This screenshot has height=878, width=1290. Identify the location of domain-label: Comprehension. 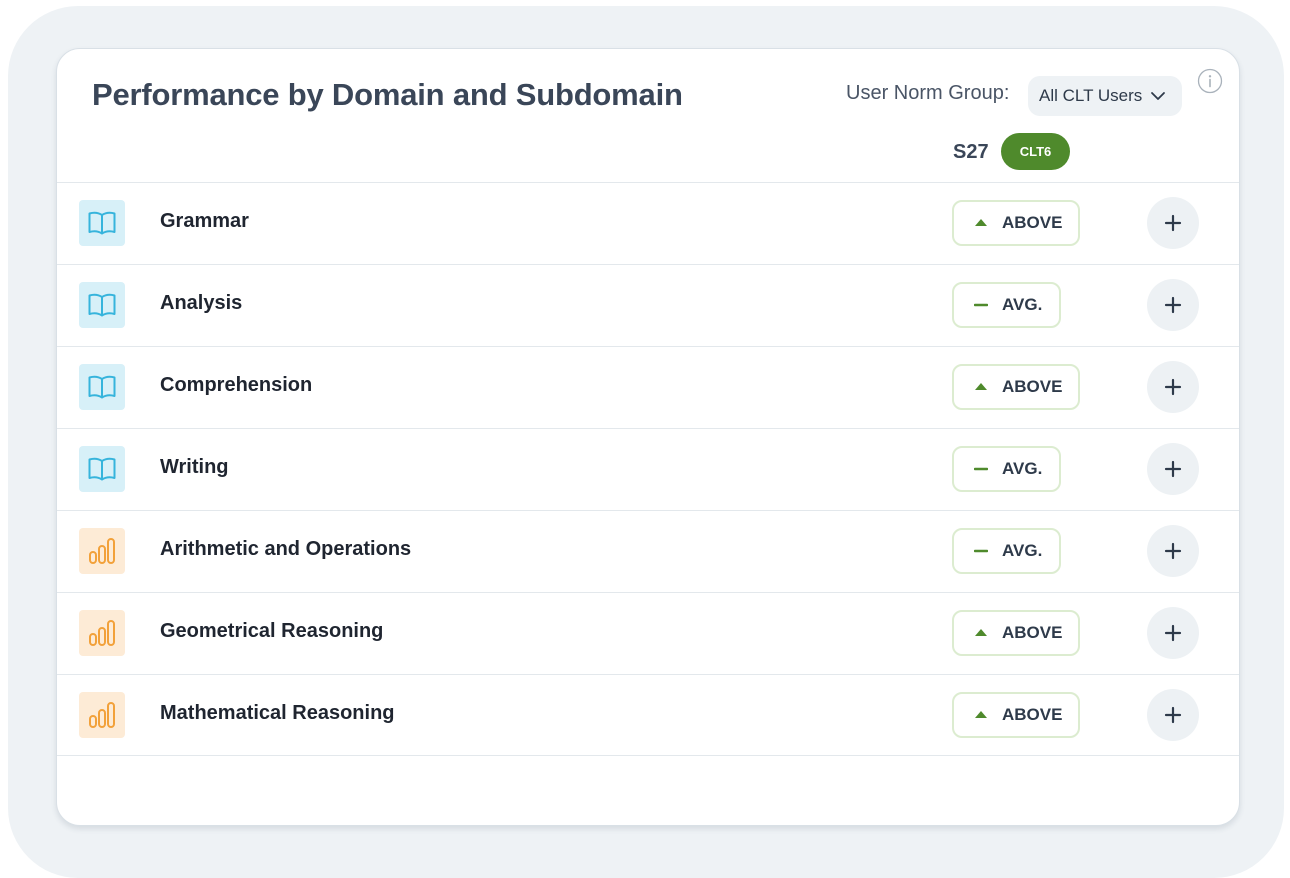
(236, 385).